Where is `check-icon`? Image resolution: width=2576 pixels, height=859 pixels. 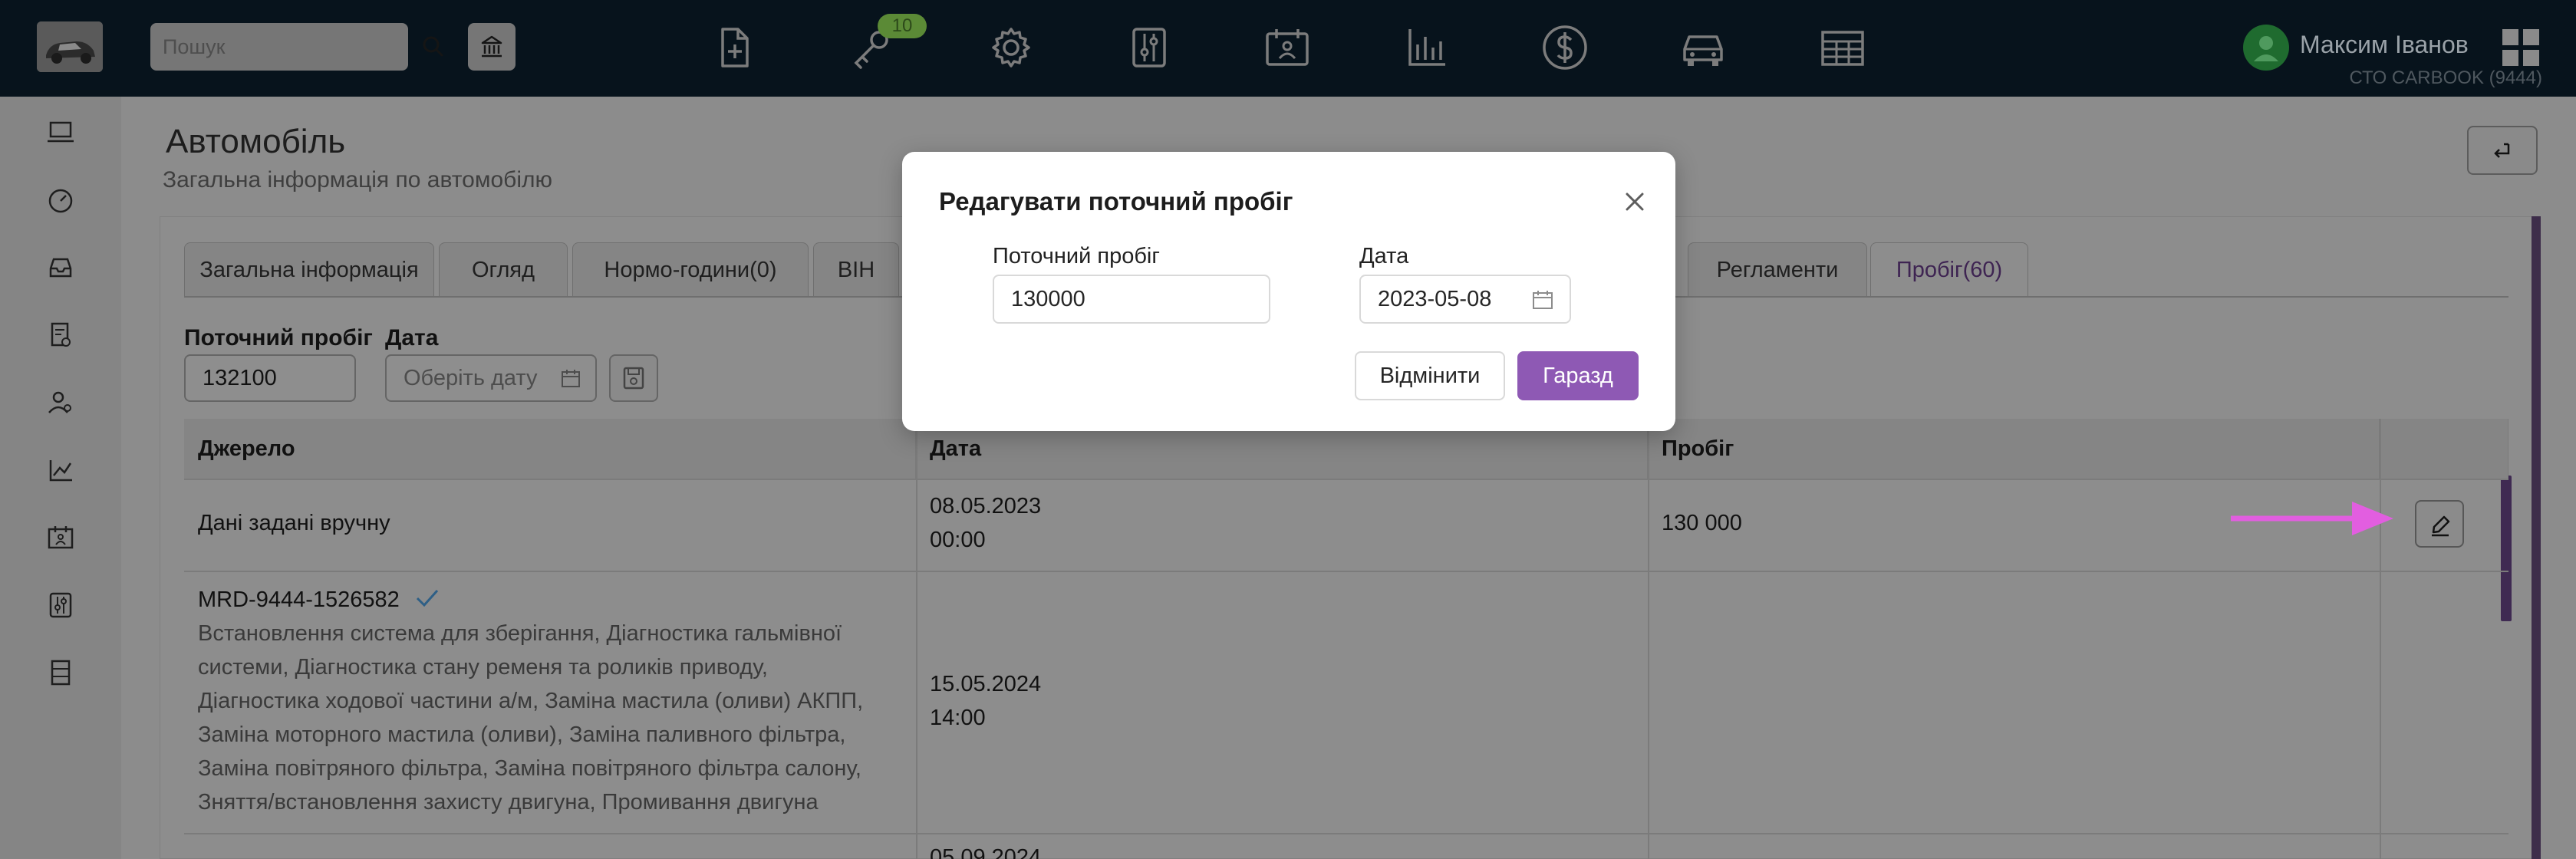 check-icon is located at coordinates (427, 598).